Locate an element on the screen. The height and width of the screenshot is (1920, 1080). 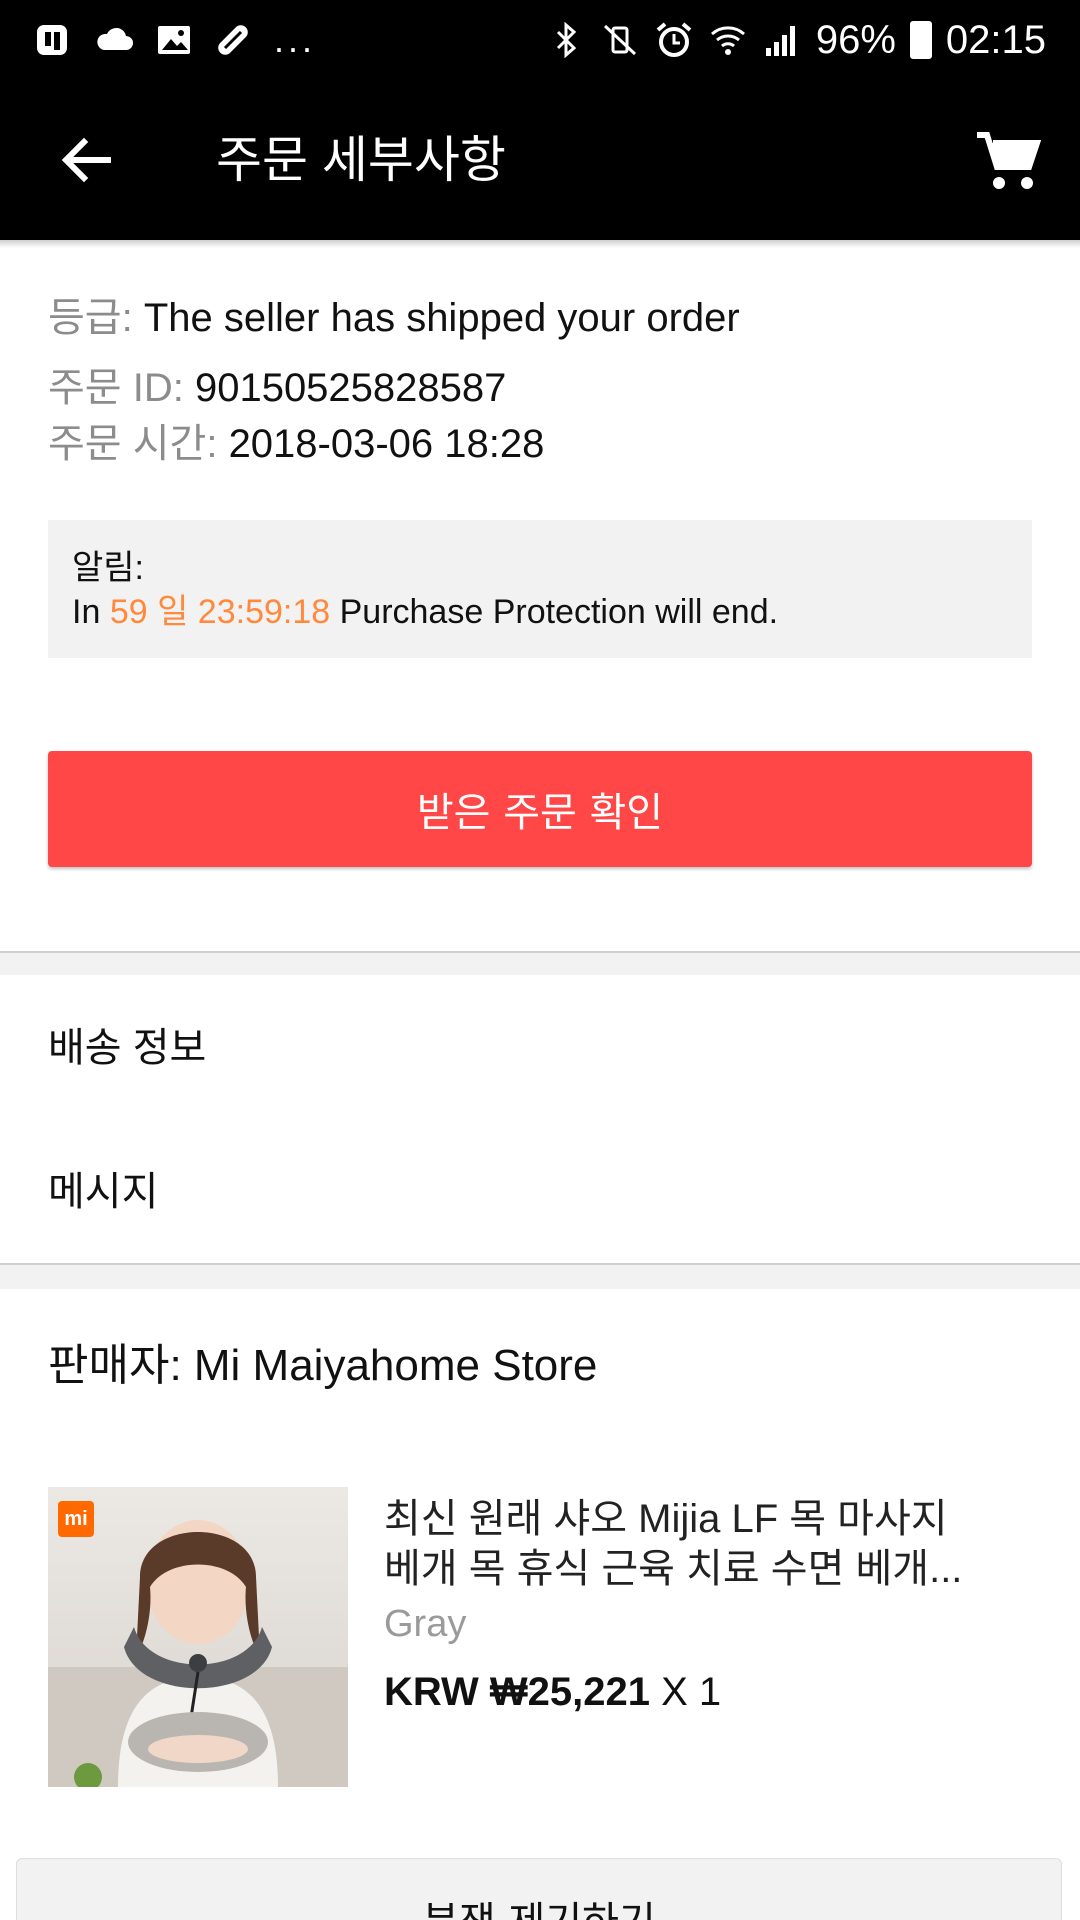
product-photo-neck-pillow is located at coordinates (198, 1653).